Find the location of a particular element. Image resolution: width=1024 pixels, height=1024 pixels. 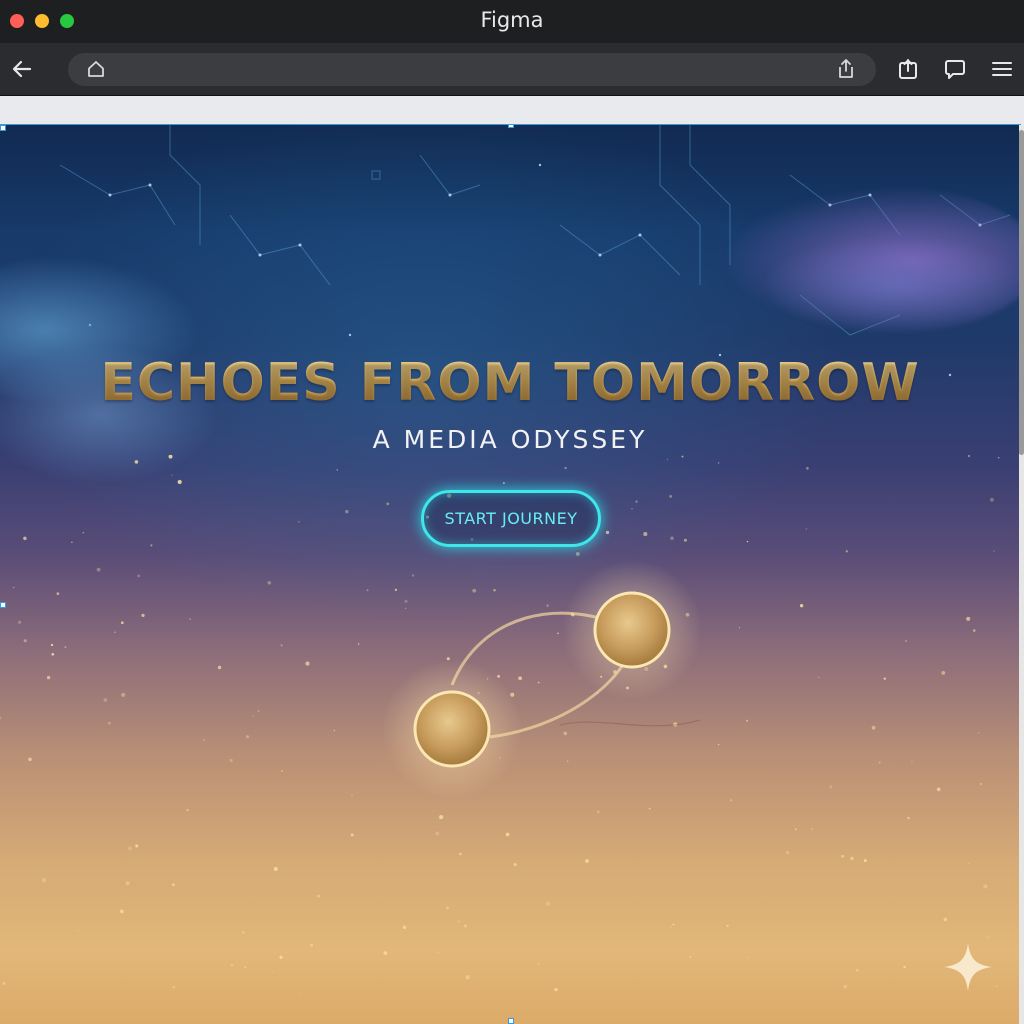

hamburger-menu-icon is located at coordinates (1002, 69).